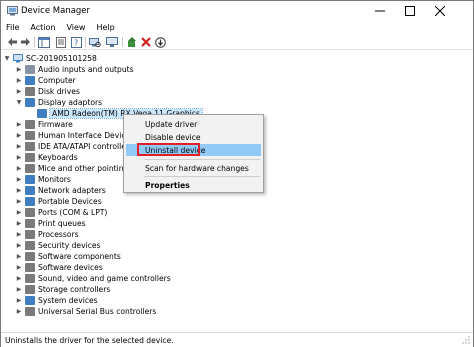 This screenshot has height=347, width=474. I want to click on tree-item-system: ▶ System devices, so click(56, 300).